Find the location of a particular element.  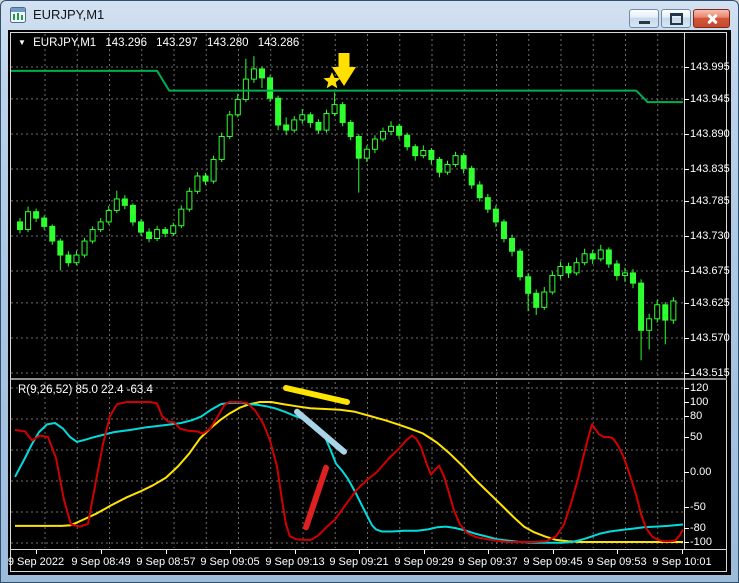

titlebar: EURJPY,M1 is located at coordinates (369, 15).